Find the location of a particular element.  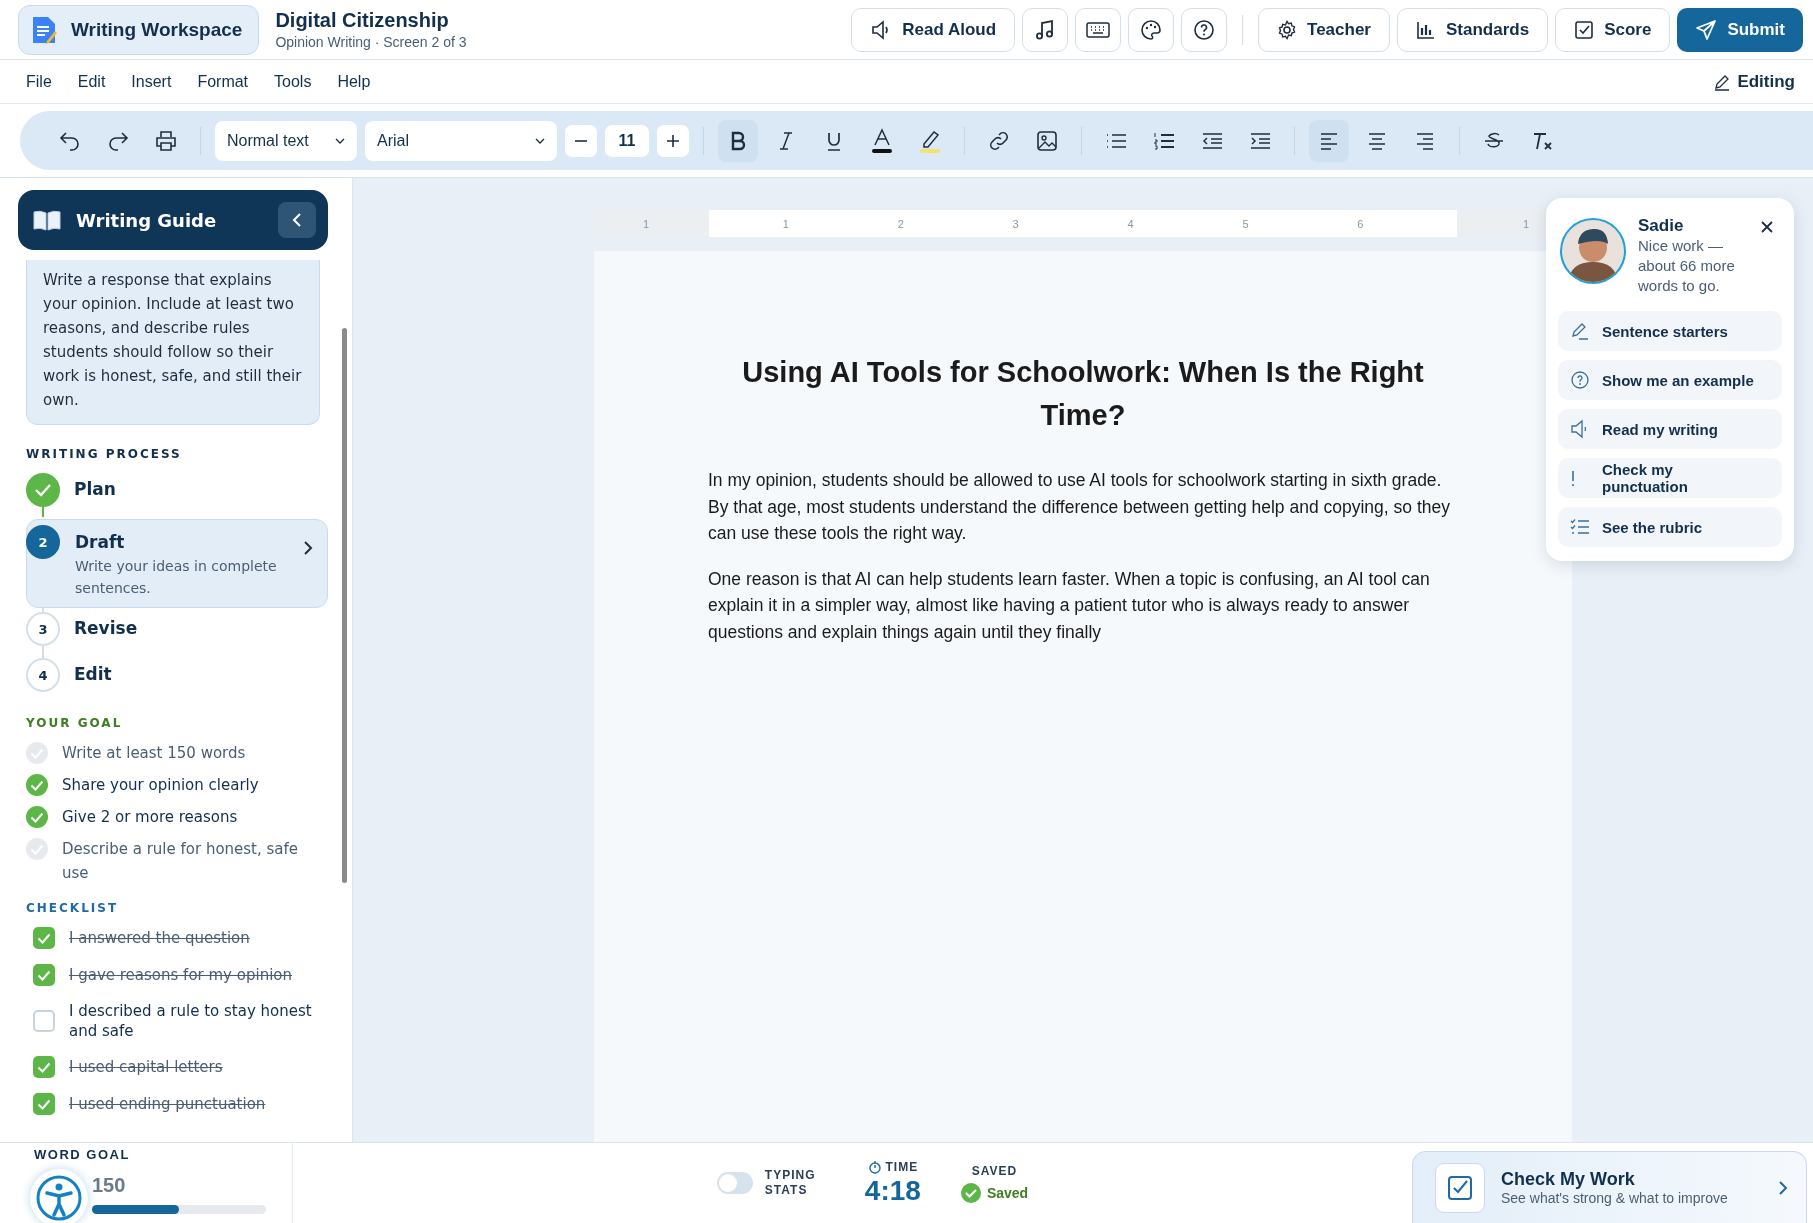

goal-text: Write at least 150 words is located at coordinates (154, 753).